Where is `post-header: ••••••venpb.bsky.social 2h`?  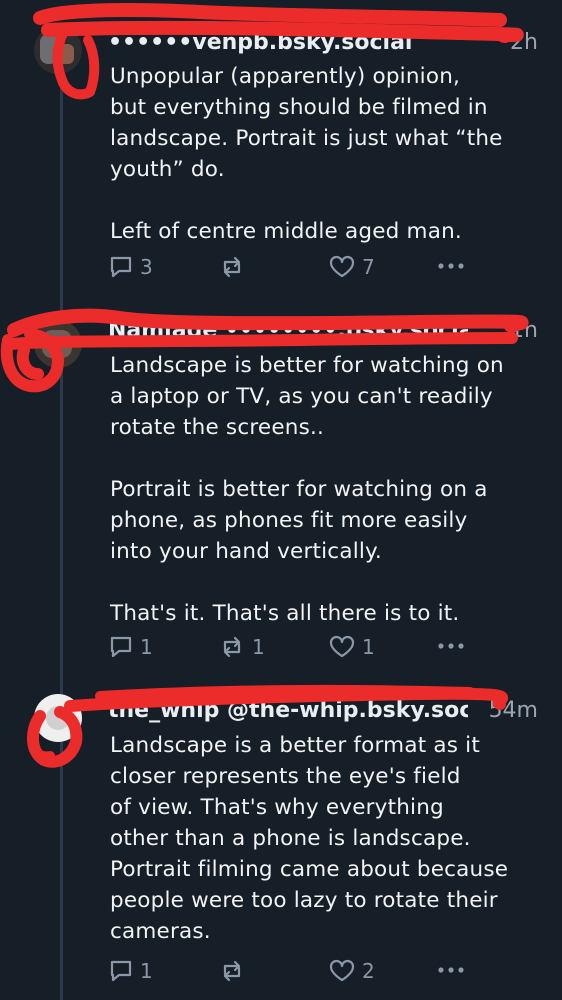
post-header: ••••••venpb.bsky.social 2h is located at coordinates (321, 45).